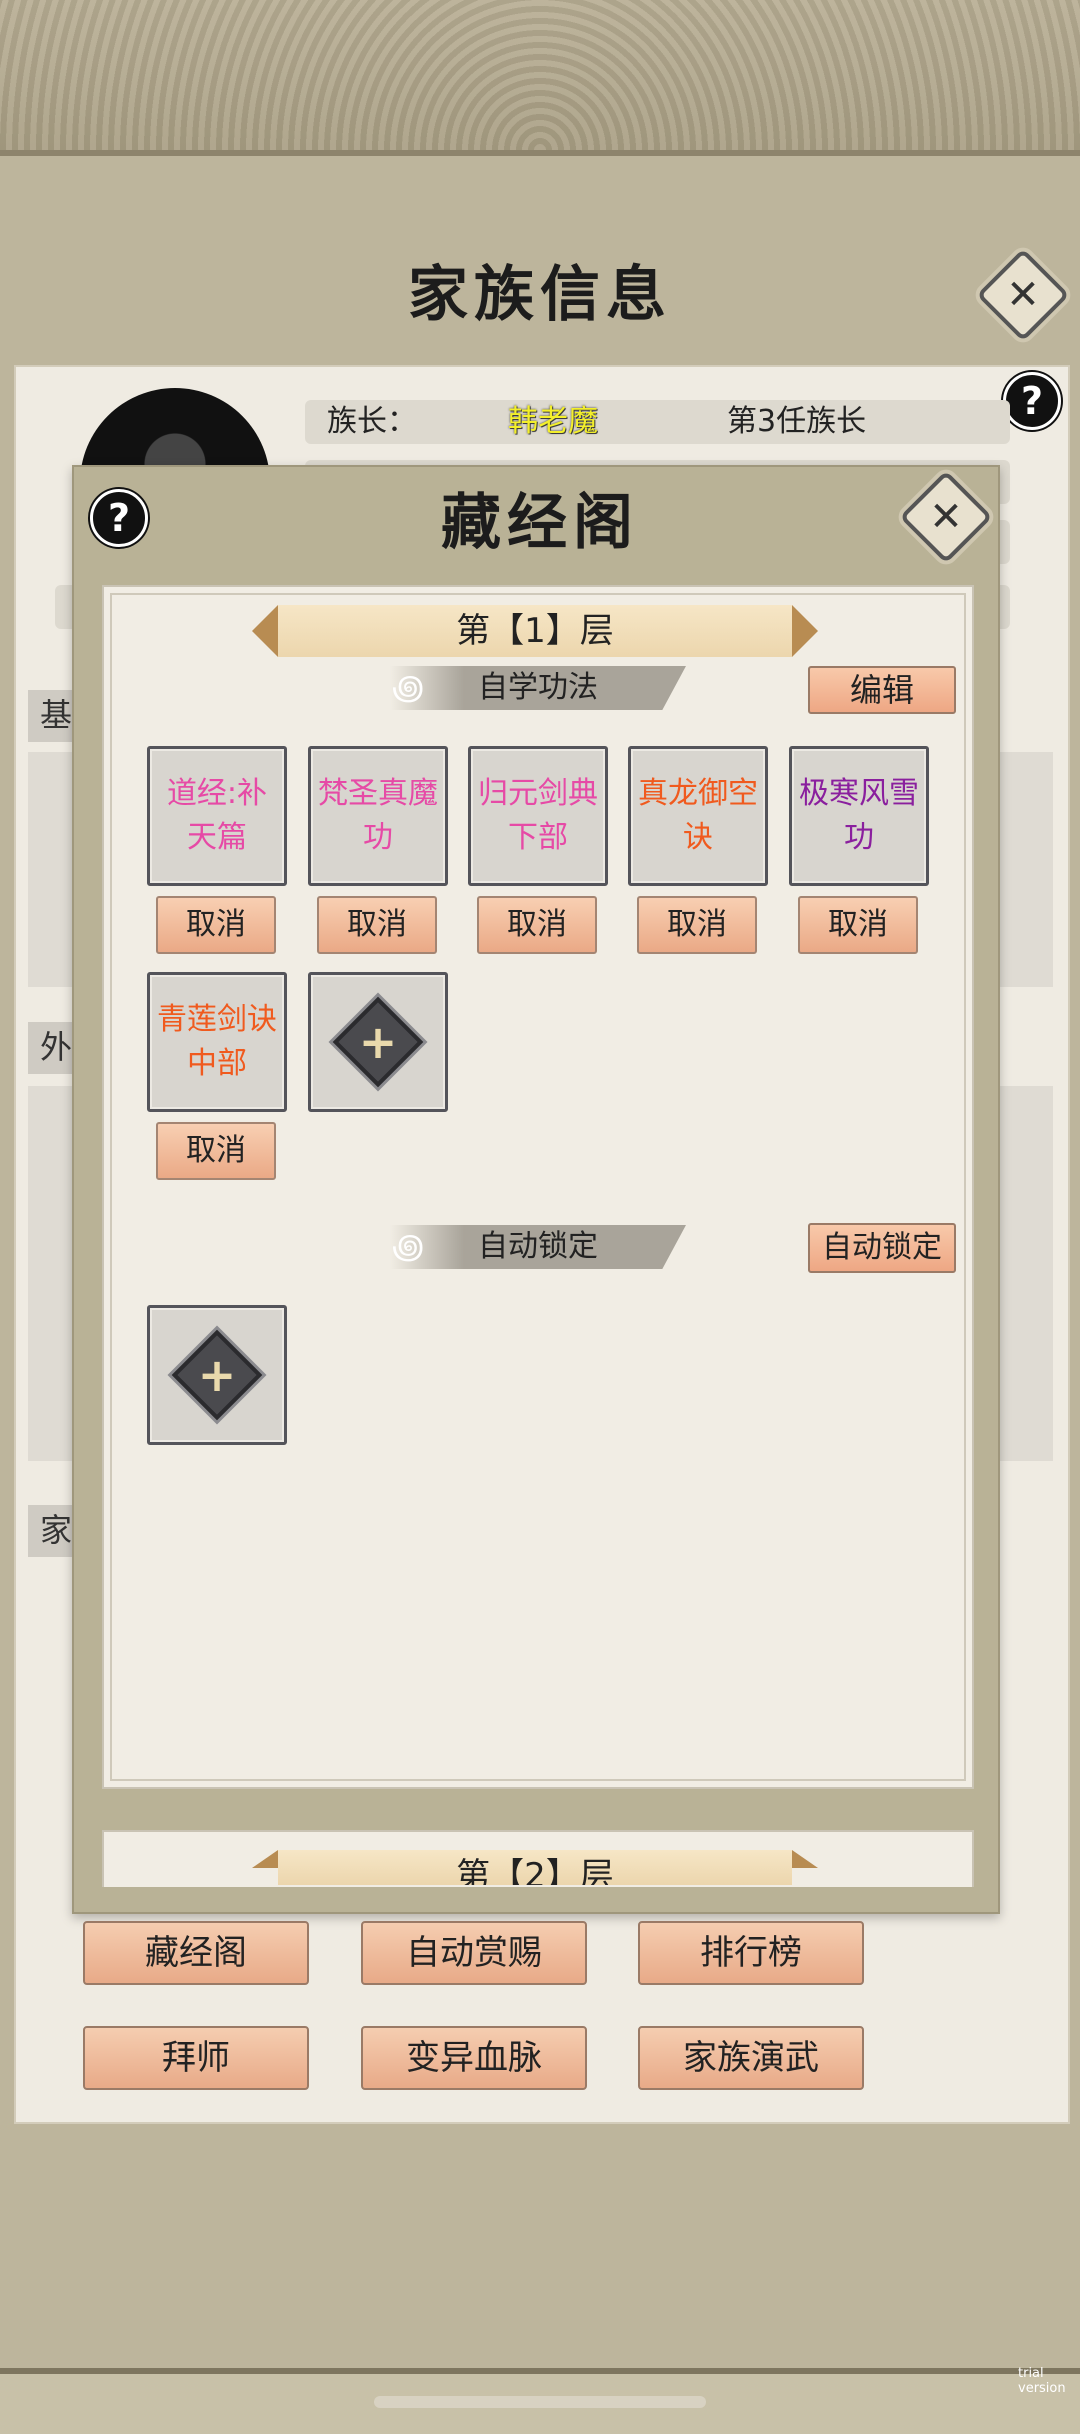  What do you see at coordinates (196, 2058) in the screenshot?
I see `apprentice-button: 拜师` at bounding box center [196, 2058].